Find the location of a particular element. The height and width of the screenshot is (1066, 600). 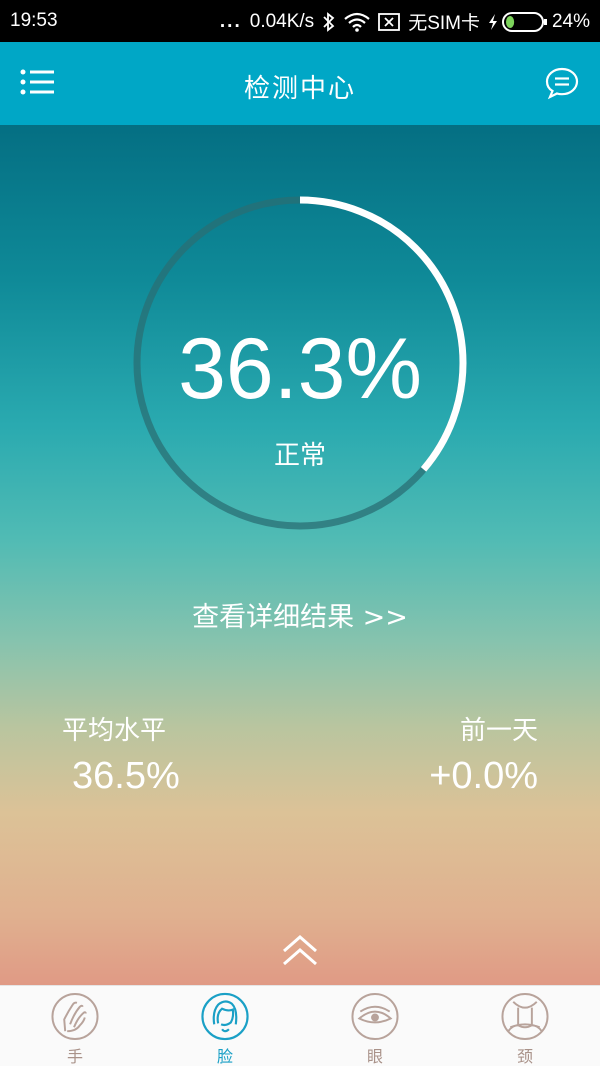

charging-icon is located at coordinates (492, 21).